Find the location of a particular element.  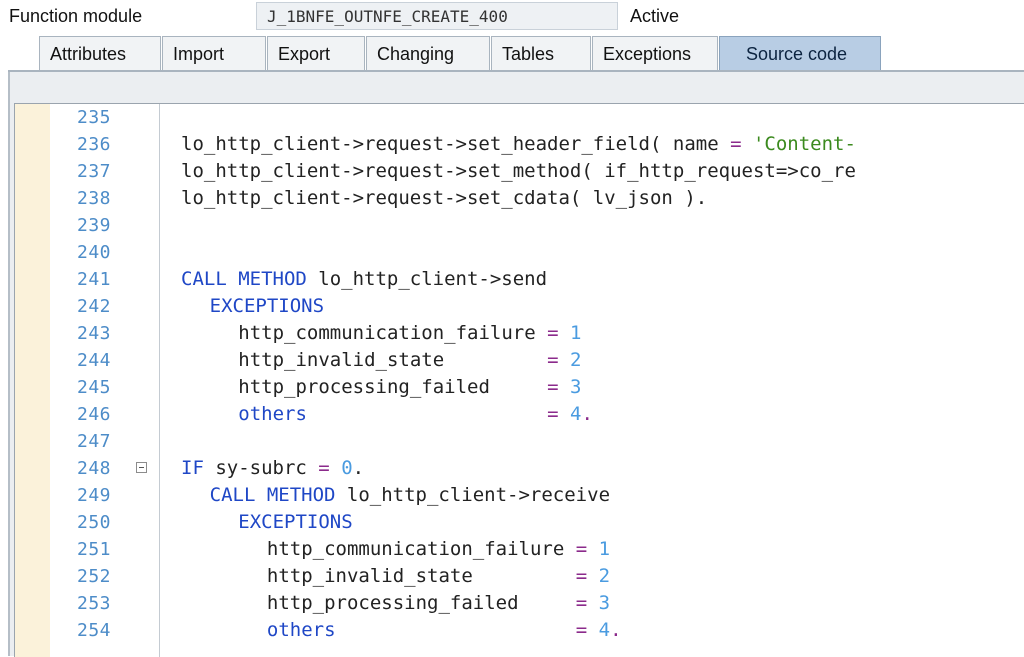

code-line: 241 CALL METHOD lo_http_client->send is located at coordinates (537, 279).